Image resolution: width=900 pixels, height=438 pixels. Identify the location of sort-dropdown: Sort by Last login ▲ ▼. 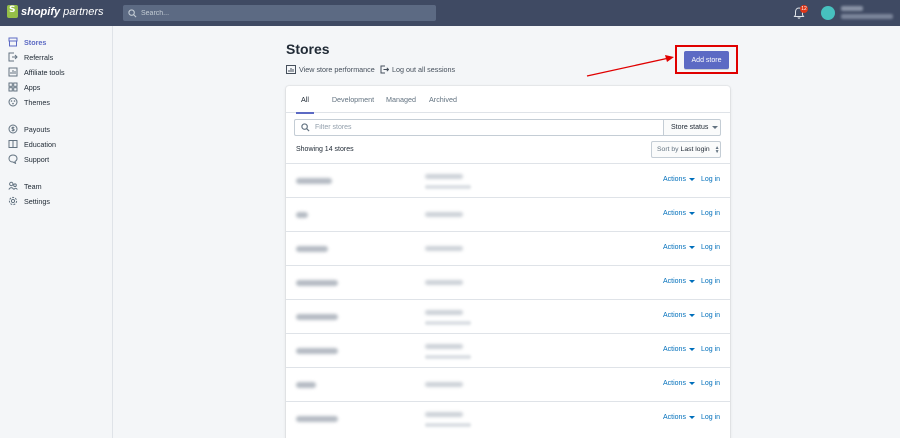
(686, 149).